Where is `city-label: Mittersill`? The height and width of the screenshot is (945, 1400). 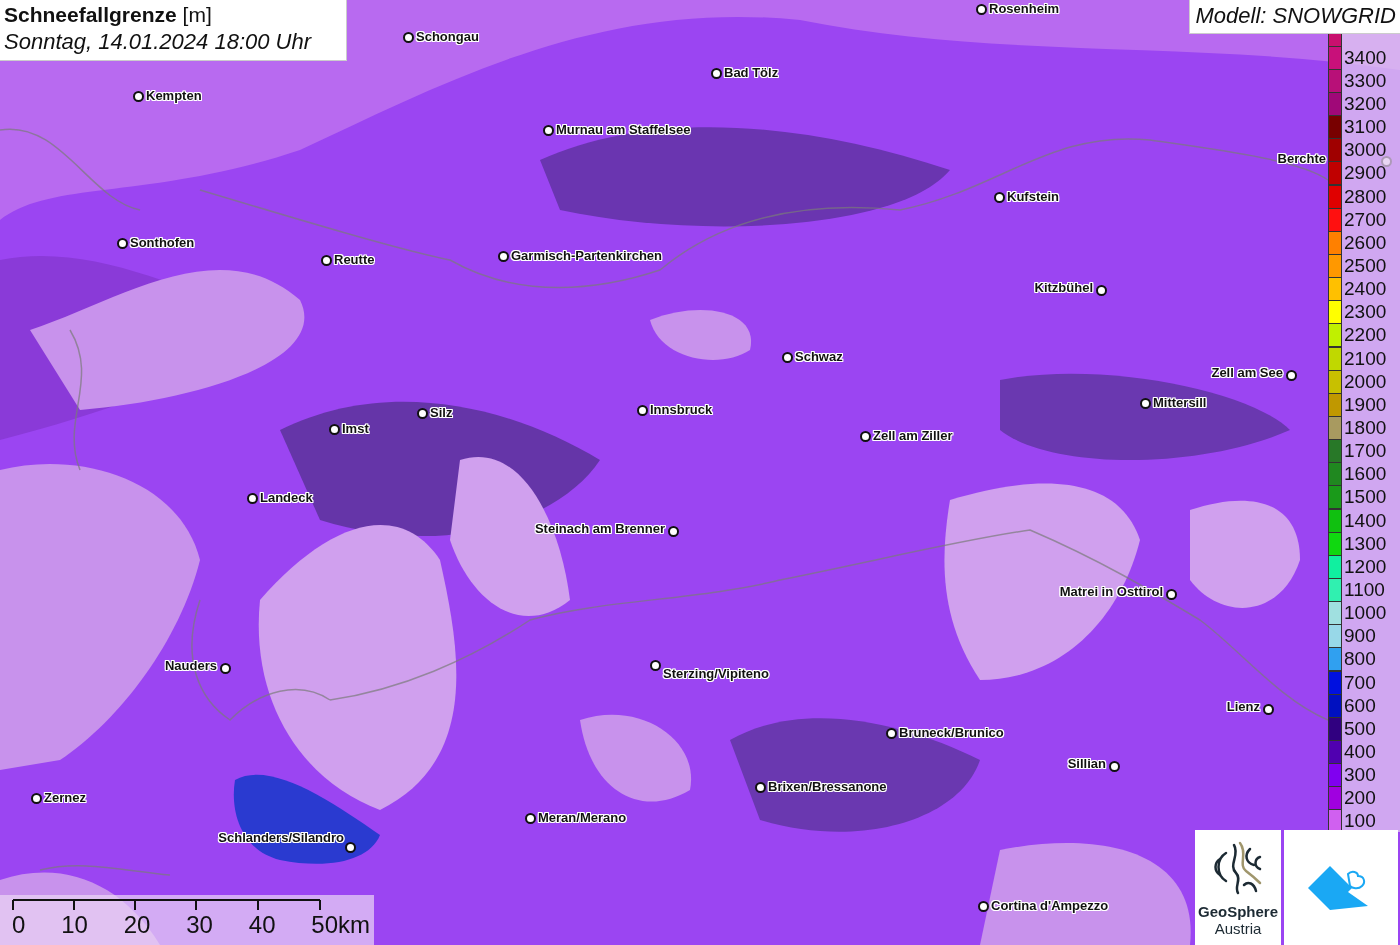 city-label: Mittersill is located at coordinates (1180, 403).